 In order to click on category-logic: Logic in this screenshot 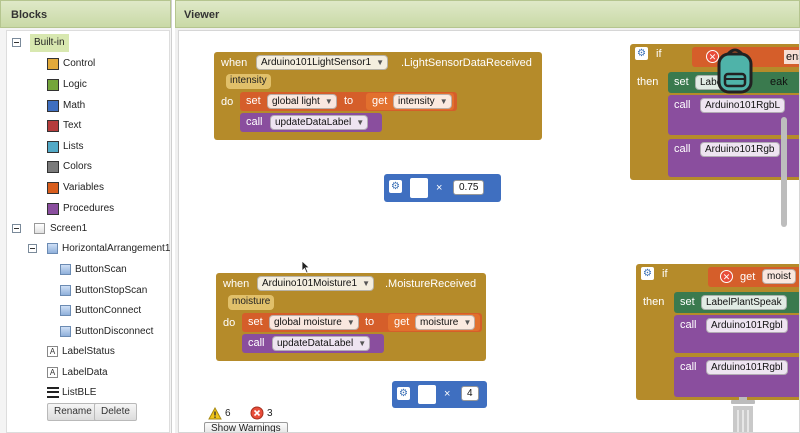, I will do `click(102, 85)`.